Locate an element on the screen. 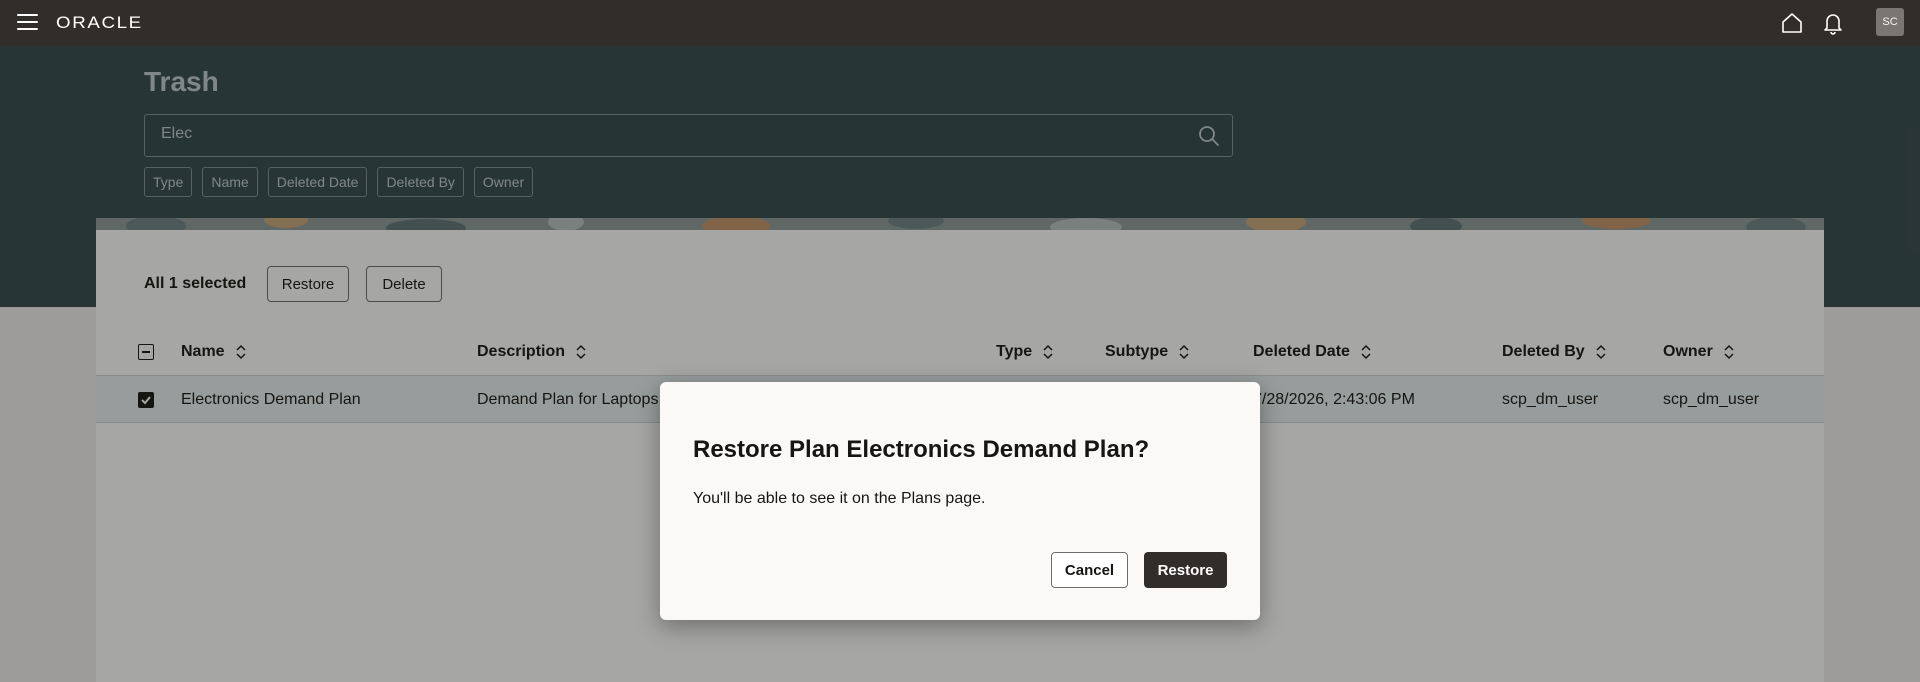 Image resolution: width=1920 pixels, height=682 pixels. confirm-restore-button: Restore is located at coordinates (1185, 570).